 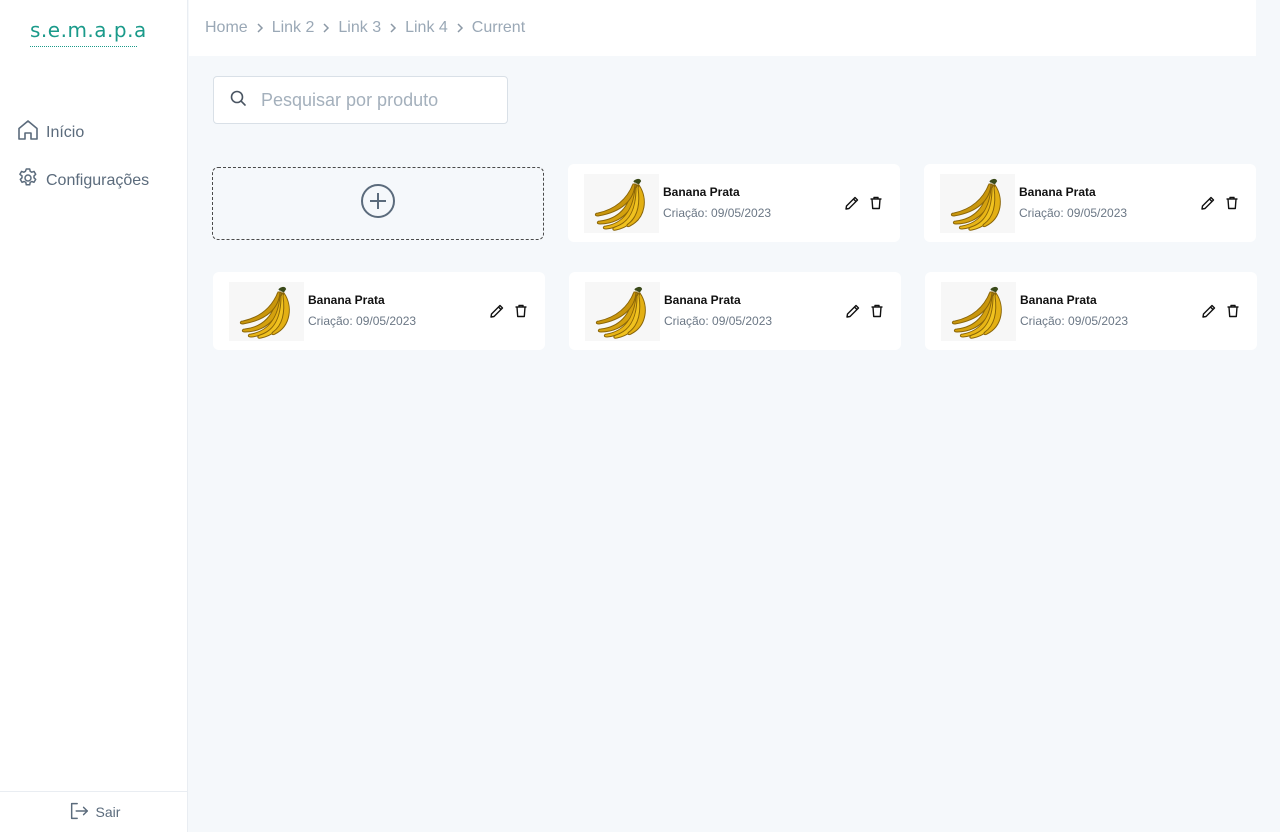 I want to click on breadcrumb-link-4: Link 4, so click(x=426, y=28).